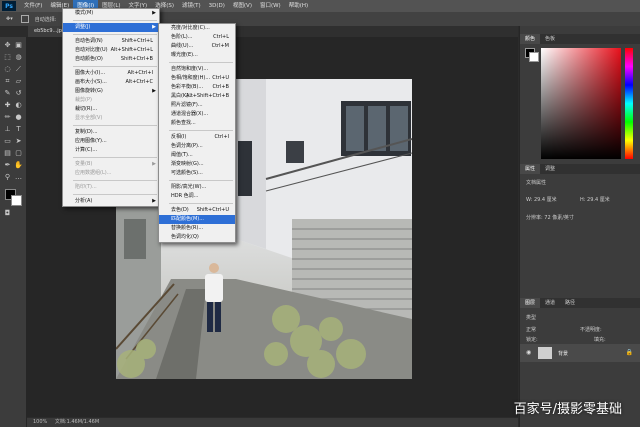 Image resolution: width=640 pixels, height=427 pixels. I want to click on menu-option-label: 调整(J), so click(83, 27).